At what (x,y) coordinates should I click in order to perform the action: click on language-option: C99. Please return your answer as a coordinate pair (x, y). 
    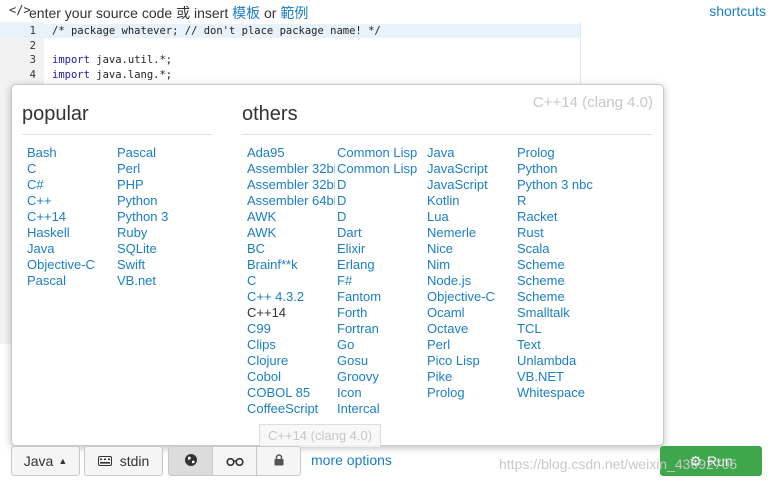
    Looking at the image, I should click on (291, 329).